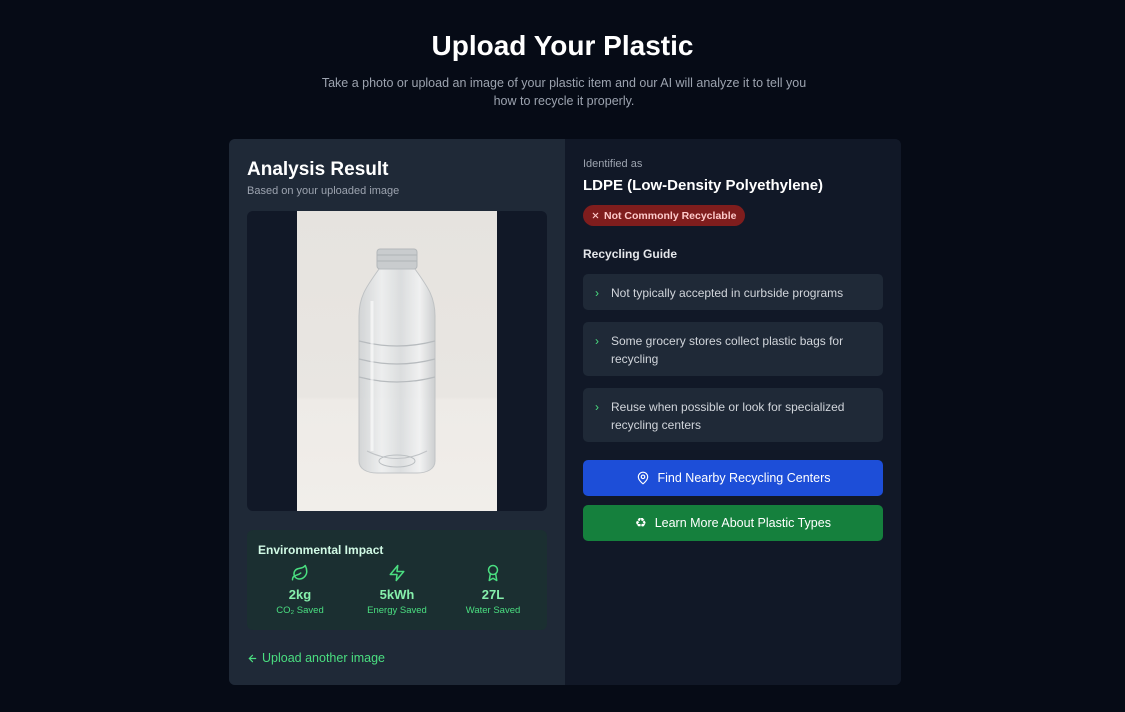 The width and height of the screenshot is (1125, 712). What do you see at coordinates (299, 572) in the screenshot?
I see `leaf-icon` at bounding box center [299, 572].